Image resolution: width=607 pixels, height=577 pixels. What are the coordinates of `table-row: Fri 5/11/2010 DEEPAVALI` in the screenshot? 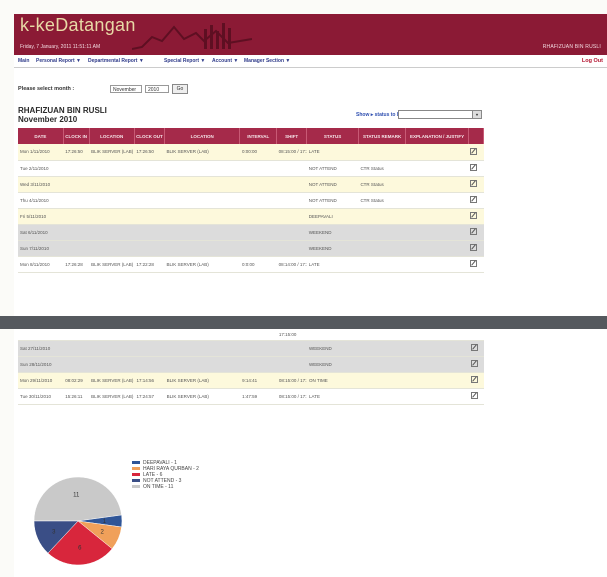 It's located at (251, 216).